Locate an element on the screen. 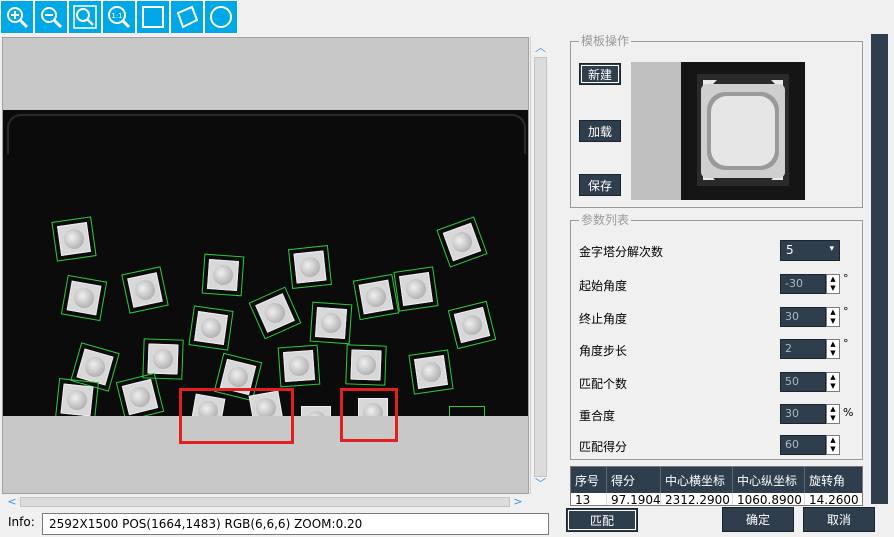  match-count-stepper: ▲ ▼ is located at coordinates (833, 382).